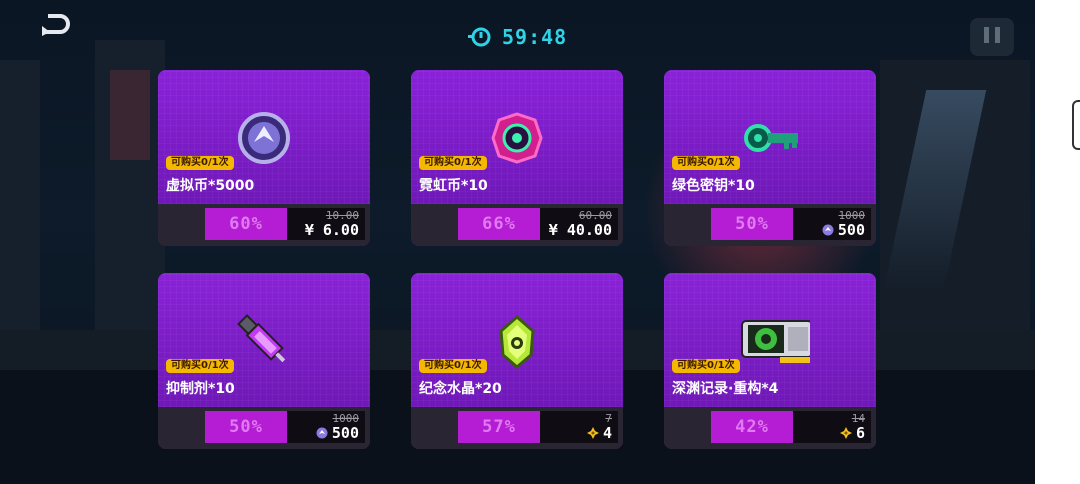 The height and width of the screenshot is (484, 1080). What do you see at coordinates (713, 186) in the screenshot?
I see `item-name: 绿色密钥*10` at bounding box center [713, 186].